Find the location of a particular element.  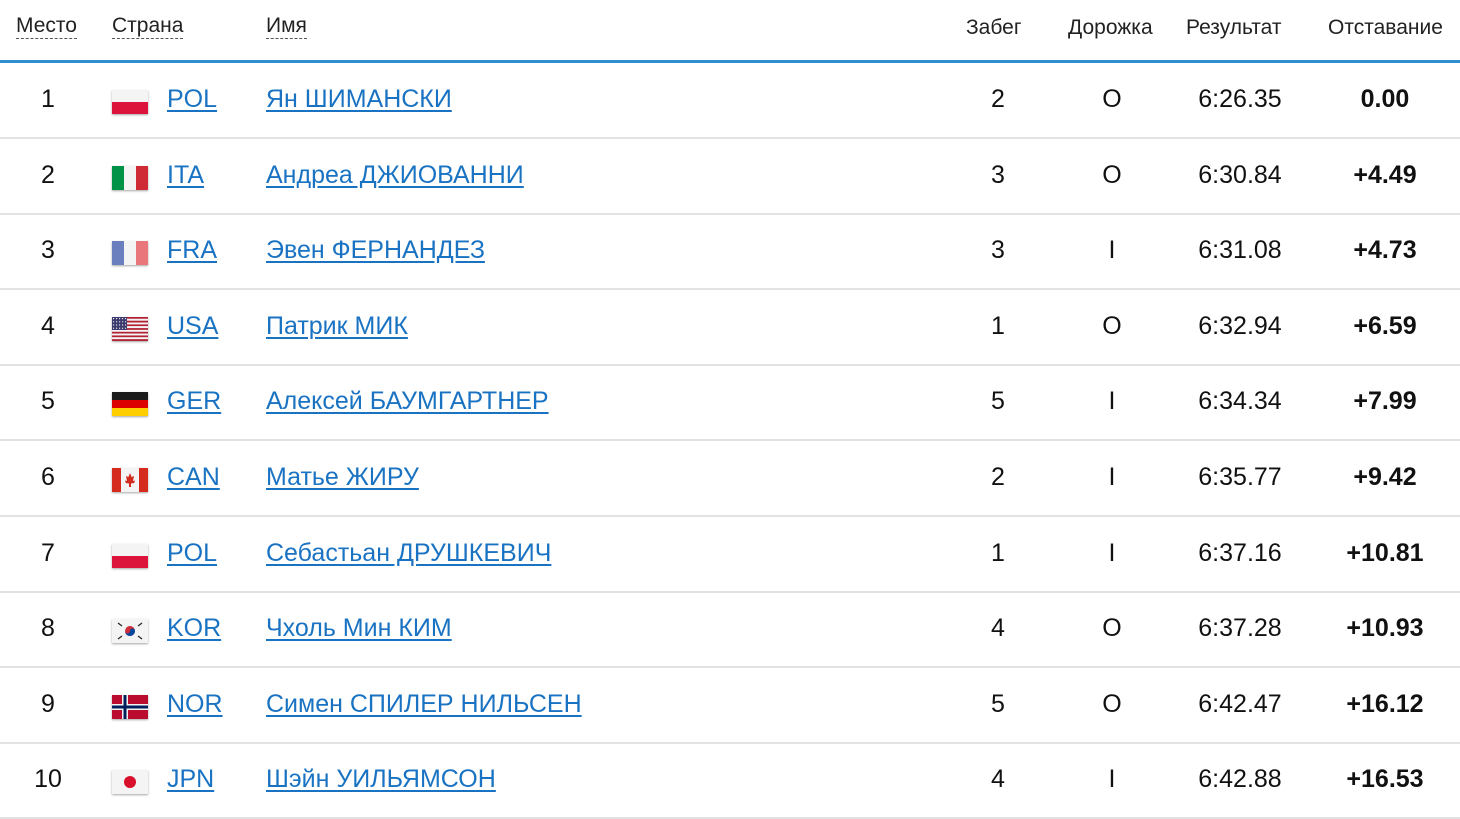

athlete-link: Ян ШИМАНСКИ is located at coordinates (359, 99).